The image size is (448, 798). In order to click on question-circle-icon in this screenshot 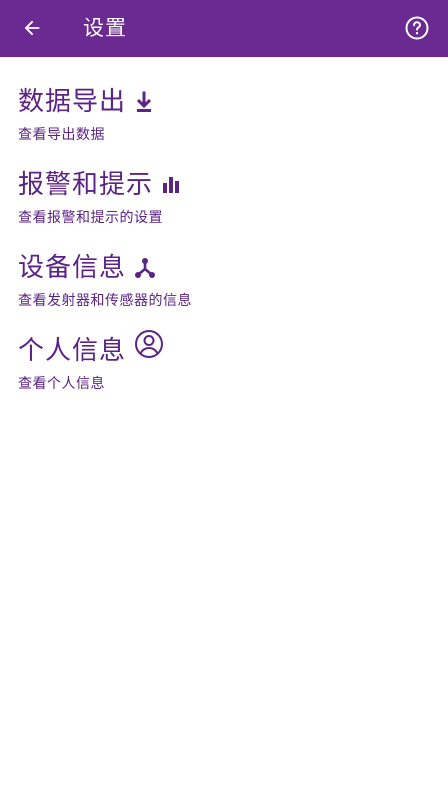, I will do `click(417, 28)`.